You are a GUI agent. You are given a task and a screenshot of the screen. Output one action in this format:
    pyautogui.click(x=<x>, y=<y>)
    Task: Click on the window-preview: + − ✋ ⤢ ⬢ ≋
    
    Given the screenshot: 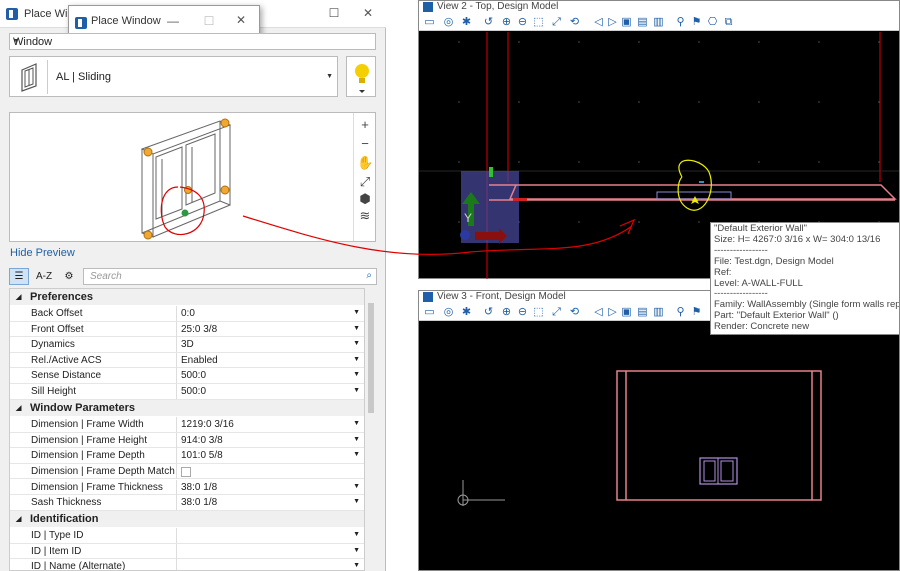 What is the action you would take?
    pyautogui.click(x=192, y=177)
    